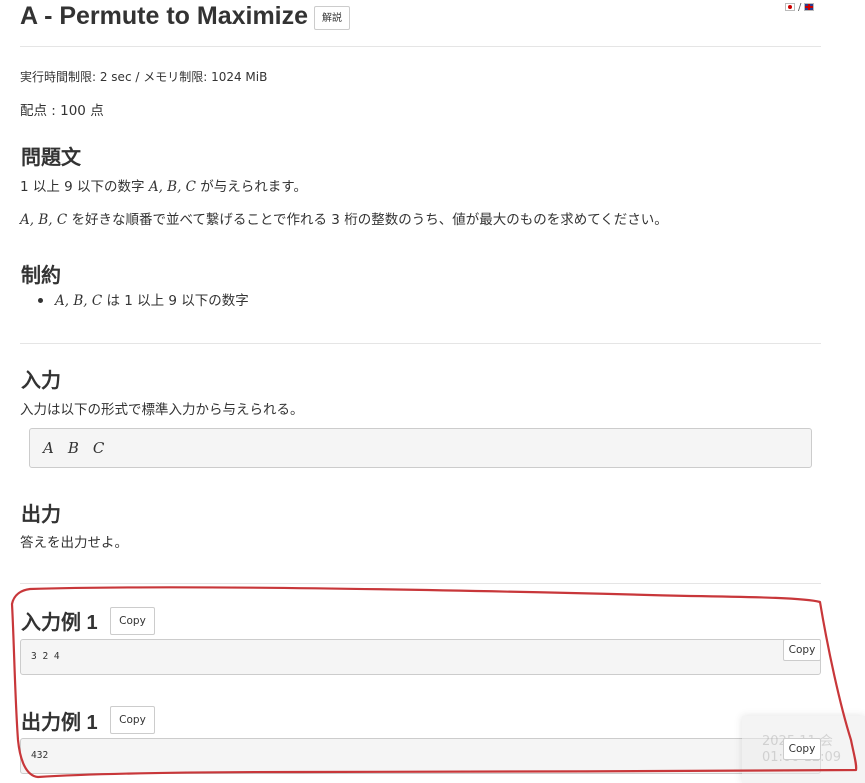 The image size is (865, 783). I want to click on format-var-c: C, so click(98, 448).